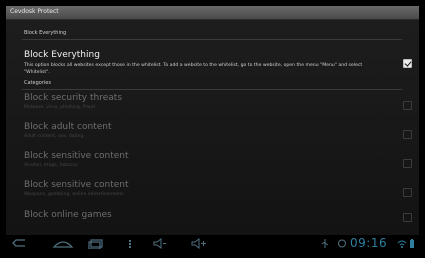 The width and height of the screenshot is (425, 258). What do you see at coordinates (212, 13) in the screenshot?
I see `title-bar: Cevdosk Protect` at bounding box center [212, 13].